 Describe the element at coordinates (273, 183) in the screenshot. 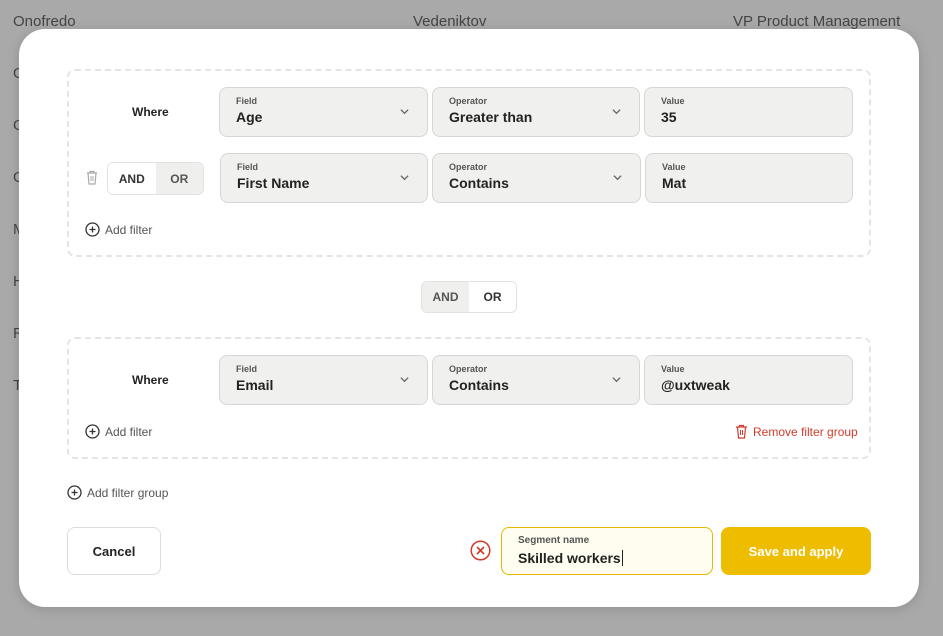

I see `field-select-value: First Name` at that location.